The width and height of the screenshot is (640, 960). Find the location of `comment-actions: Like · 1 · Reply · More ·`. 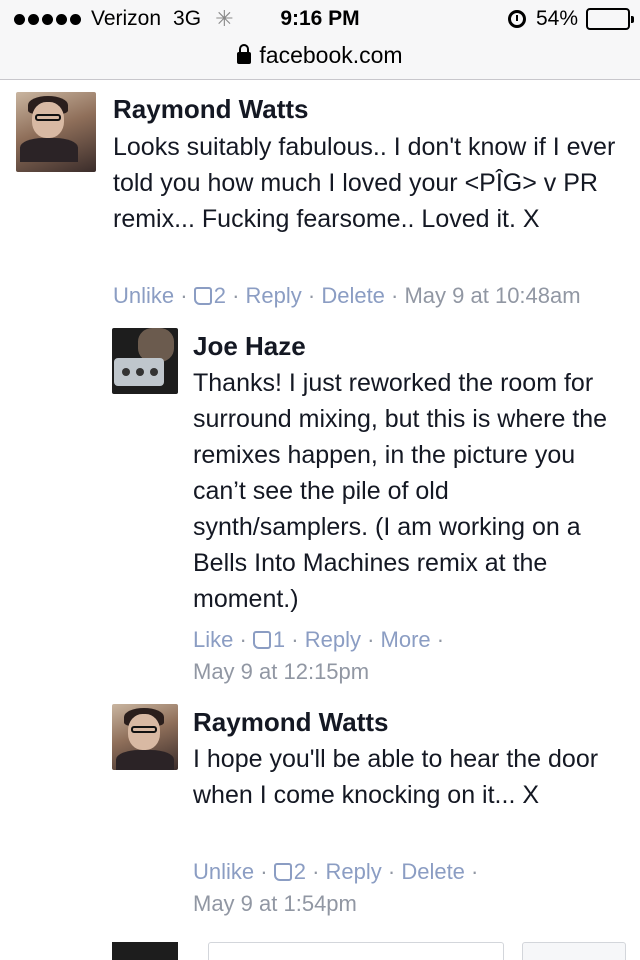

comment-actions: Like · 1 · Reply · More · is located at coordinates (319, 639).